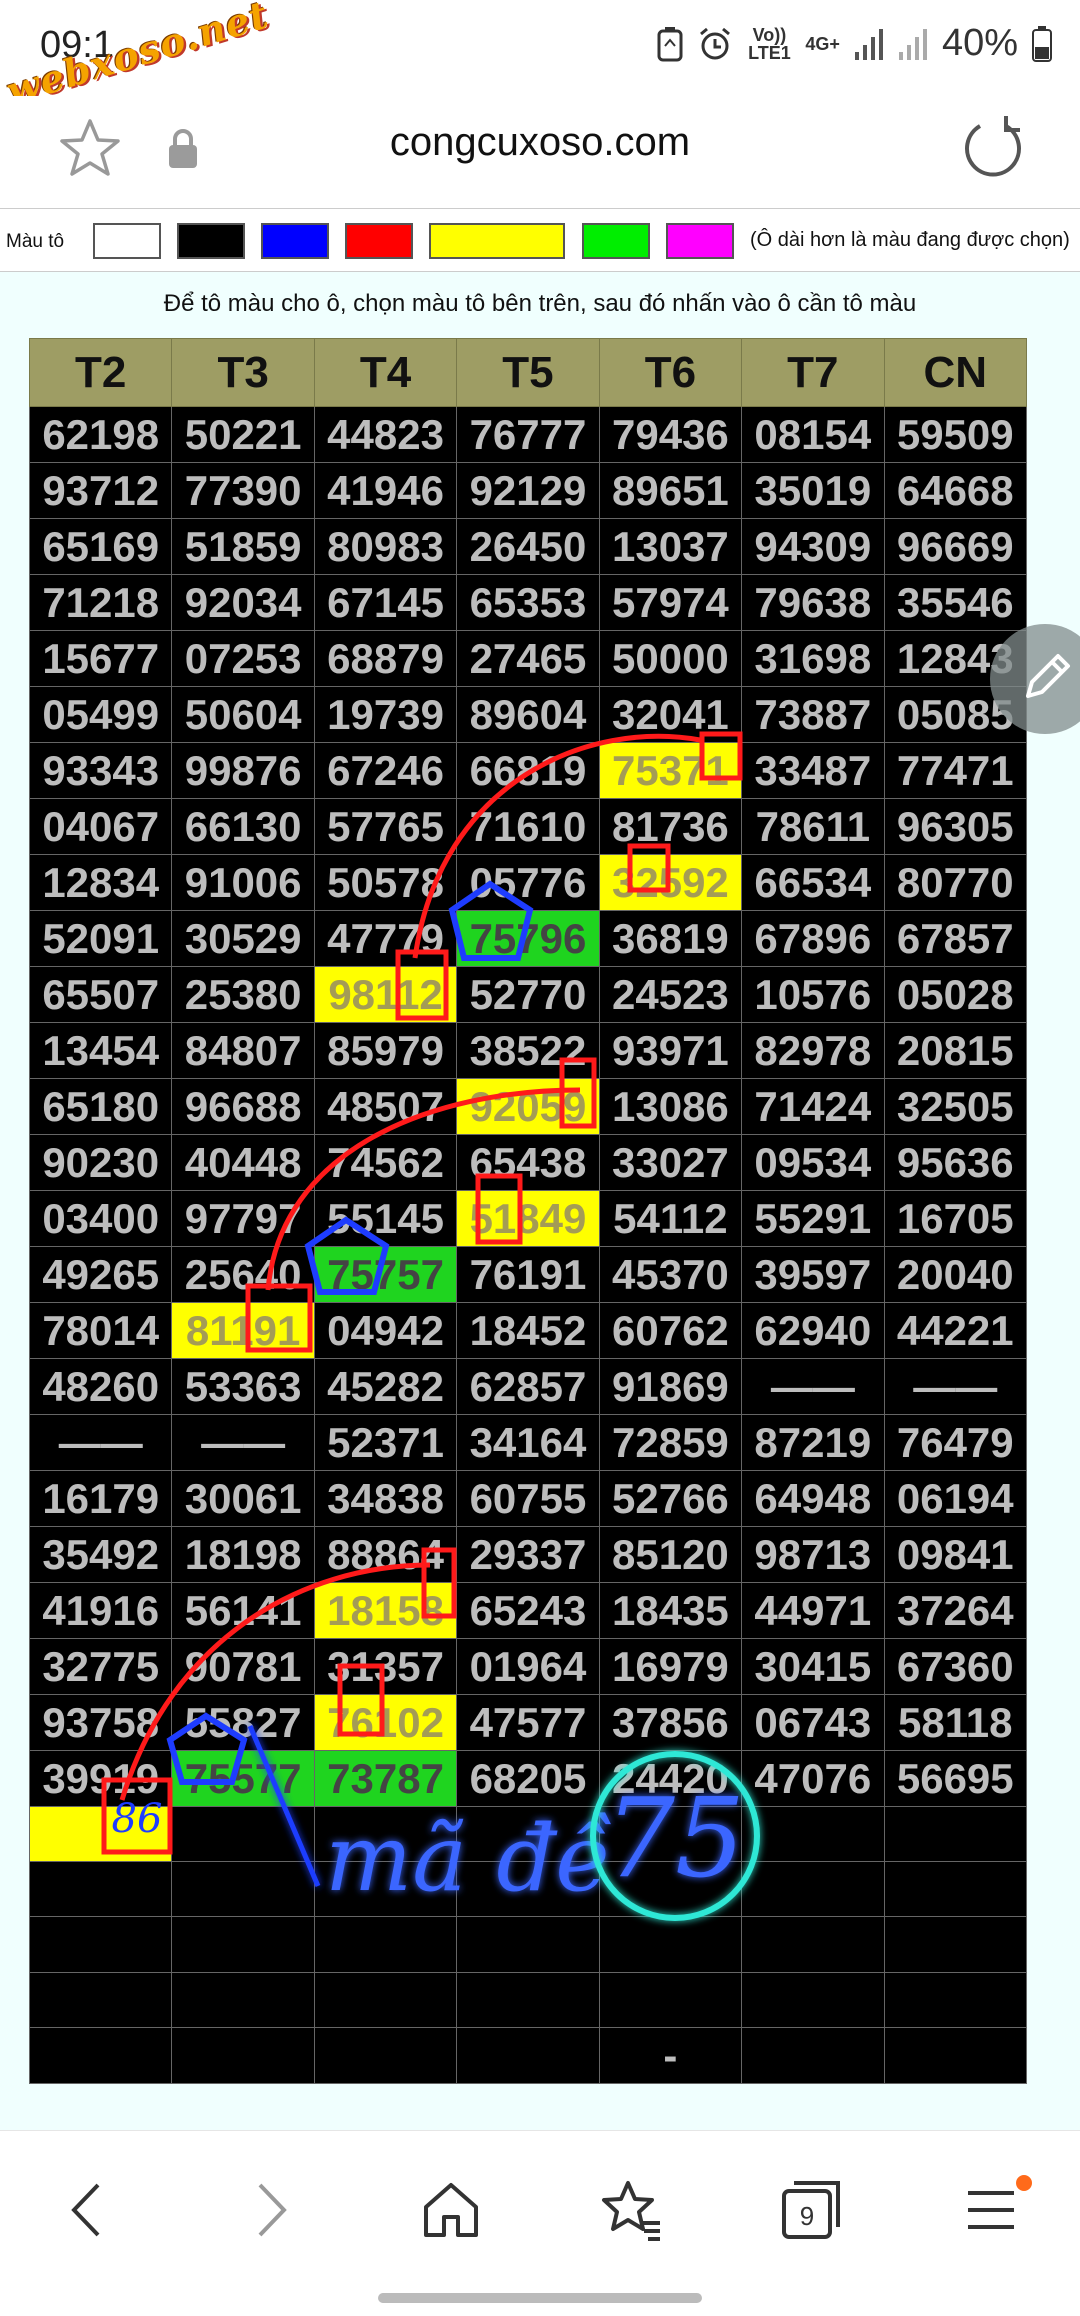 Image resolution: width=1080 pixels, height=2316 pixels. Describe the element at coordinates (243, 1498) in the screenshot. I see `table-cell: 30061` at that location.